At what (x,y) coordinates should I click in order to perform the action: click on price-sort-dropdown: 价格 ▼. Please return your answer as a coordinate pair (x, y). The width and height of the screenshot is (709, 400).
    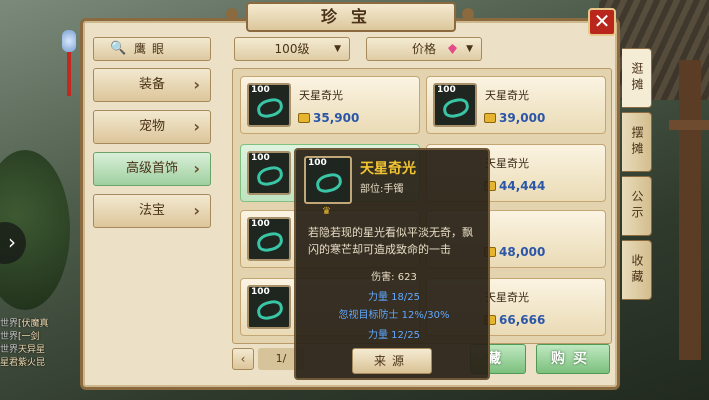
    Looking at the image, I should click on (424, 49).